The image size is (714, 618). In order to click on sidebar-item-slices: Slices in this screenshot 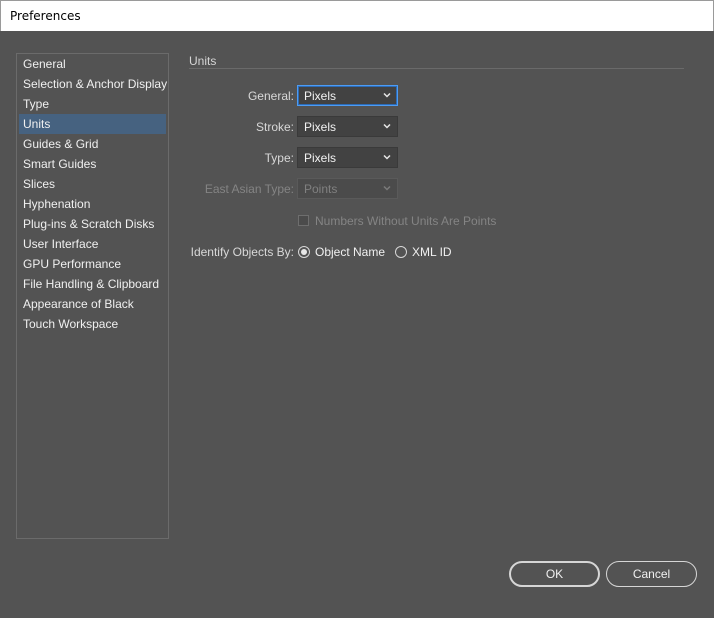, I will do `click(92, 184)`.